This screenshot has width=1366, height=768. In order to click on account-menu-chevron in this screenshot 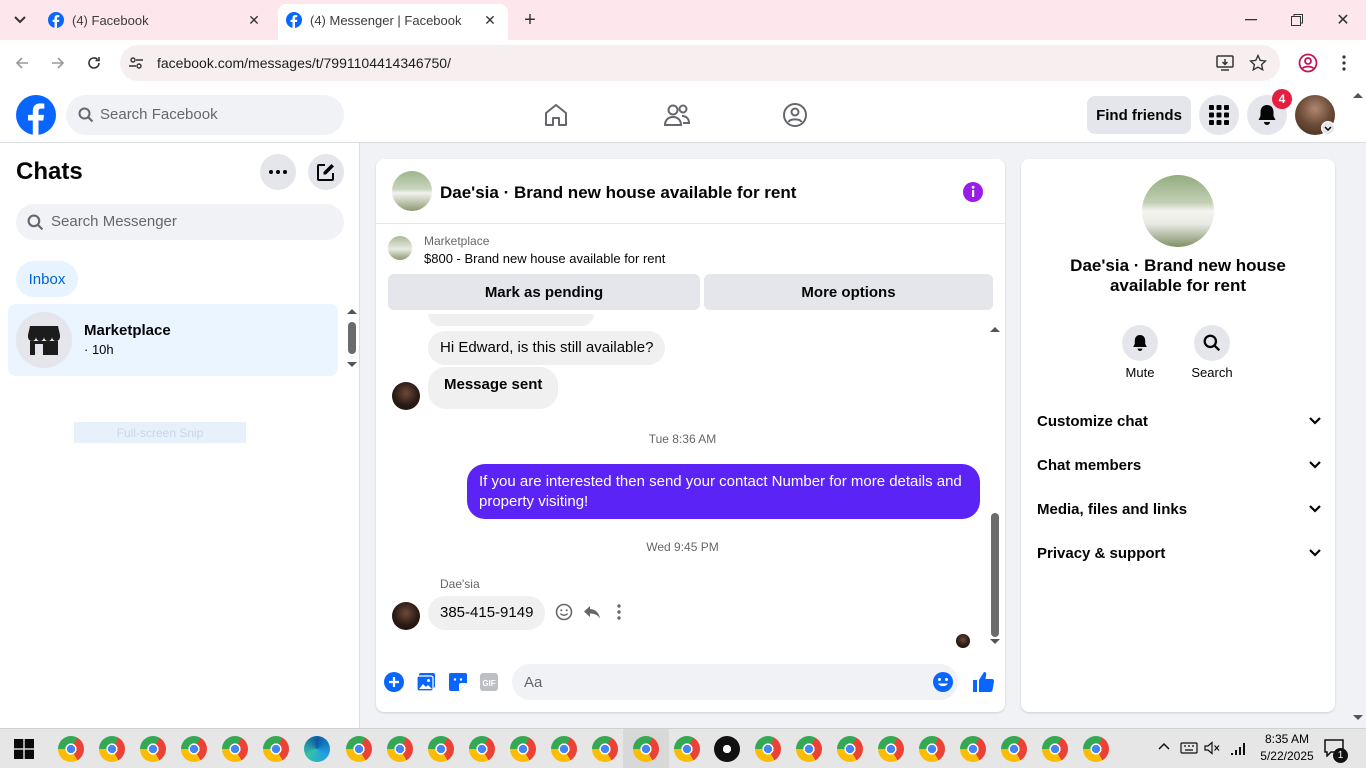, I will do `click(1328, 128)`.